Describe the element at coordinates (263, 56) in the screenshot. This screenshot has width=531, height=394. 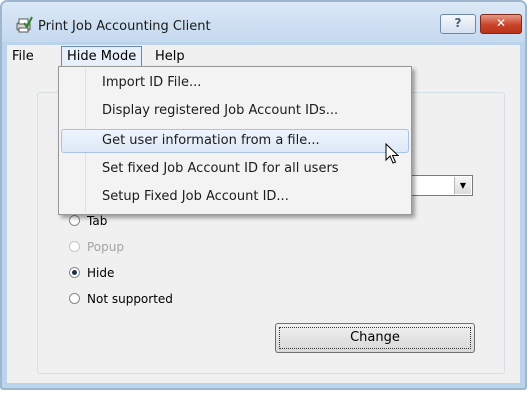
I see `menu-bar: File Hide Mode Help` at that location.